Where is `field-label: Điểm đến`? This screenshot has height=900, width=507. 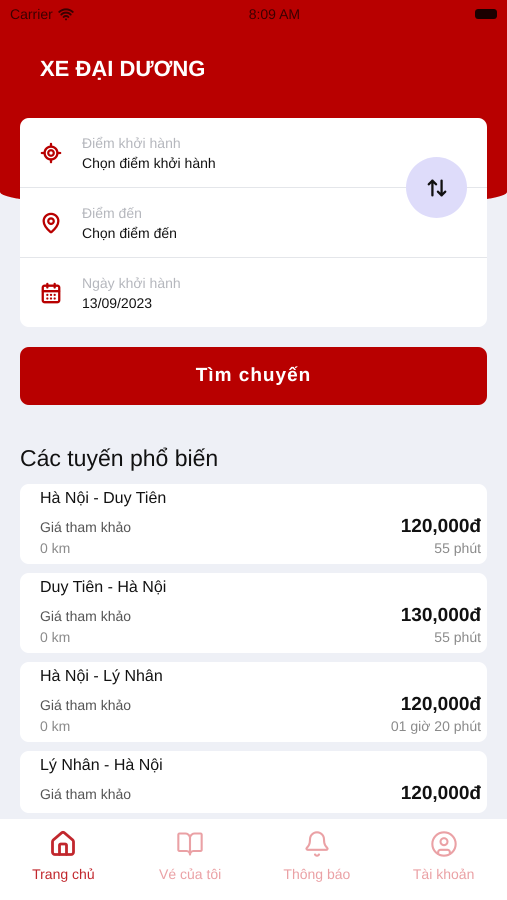
field-label: Điểm đến is located at coordinates (112, 212).